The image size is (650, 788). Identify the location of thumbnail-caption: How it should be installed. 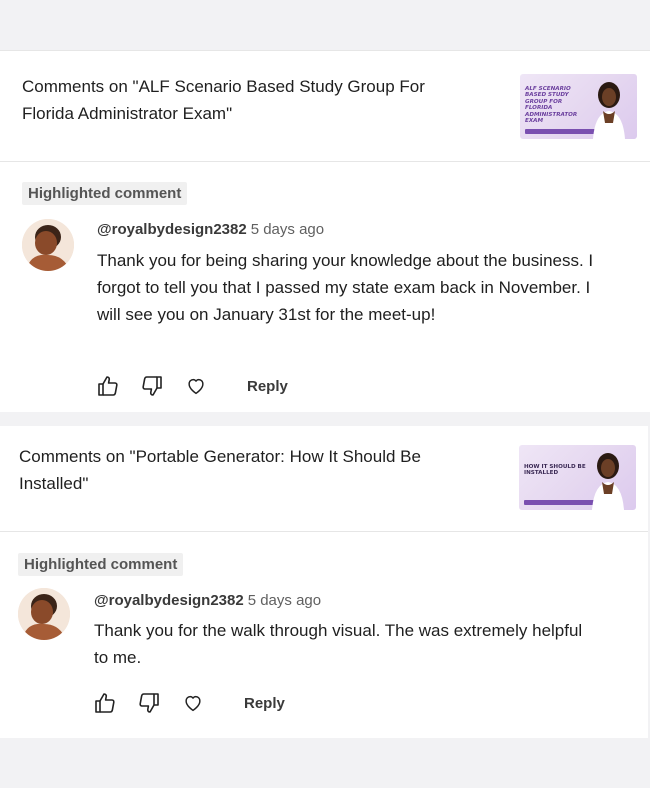
(555, 470).